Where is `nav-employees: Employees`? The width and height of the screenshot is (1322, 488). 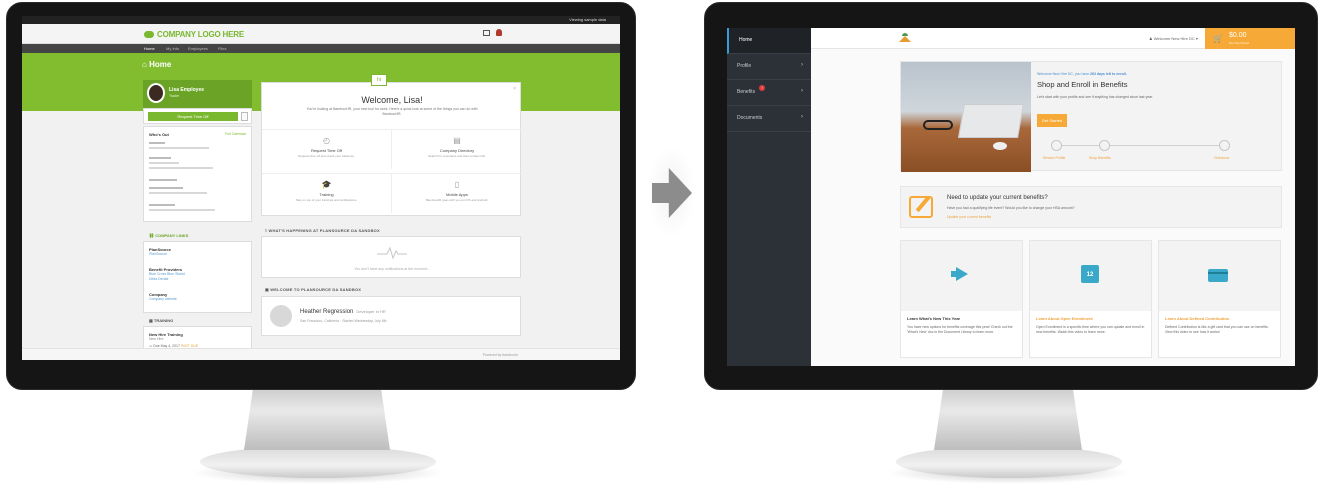
nav-employees: Employees is located at coordinates (198, 48).